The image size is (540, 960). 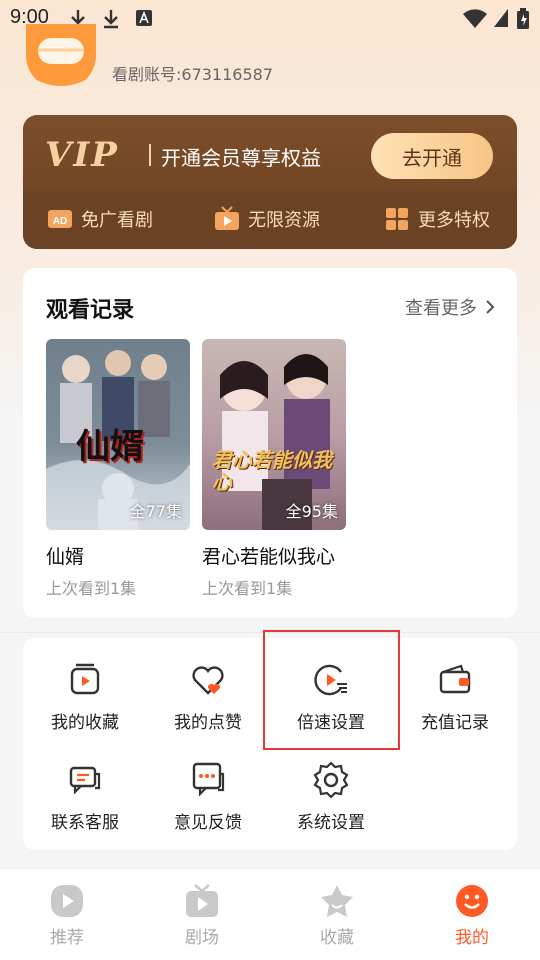 I want to click on vip-card: VIP 开通会员尊享权益 去开通 AD 免广看剧 无限资源 更多特权, so click(x=270, y=182).